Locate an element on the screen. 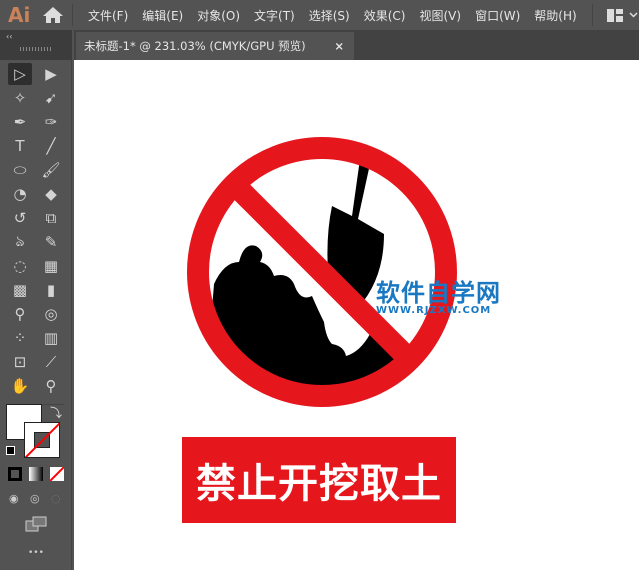  line-tool: ╱ is located at coordinates (51, 146).